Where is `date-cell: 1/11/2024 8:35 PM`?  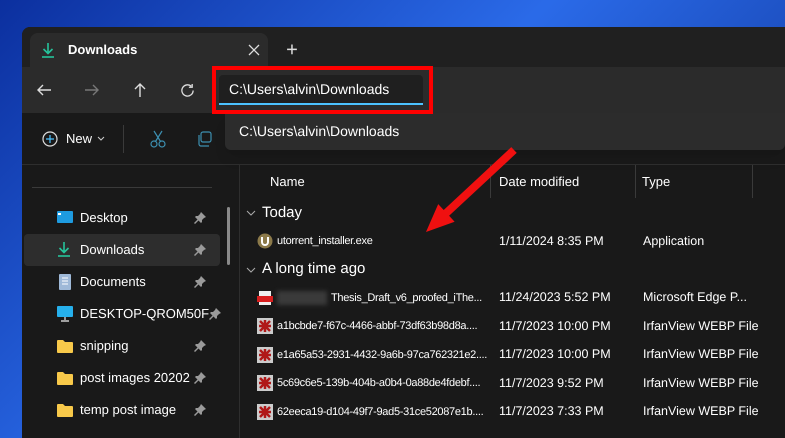 date-cell: 1/11/2024 8:35 PM is located at coordinates (551, 241).